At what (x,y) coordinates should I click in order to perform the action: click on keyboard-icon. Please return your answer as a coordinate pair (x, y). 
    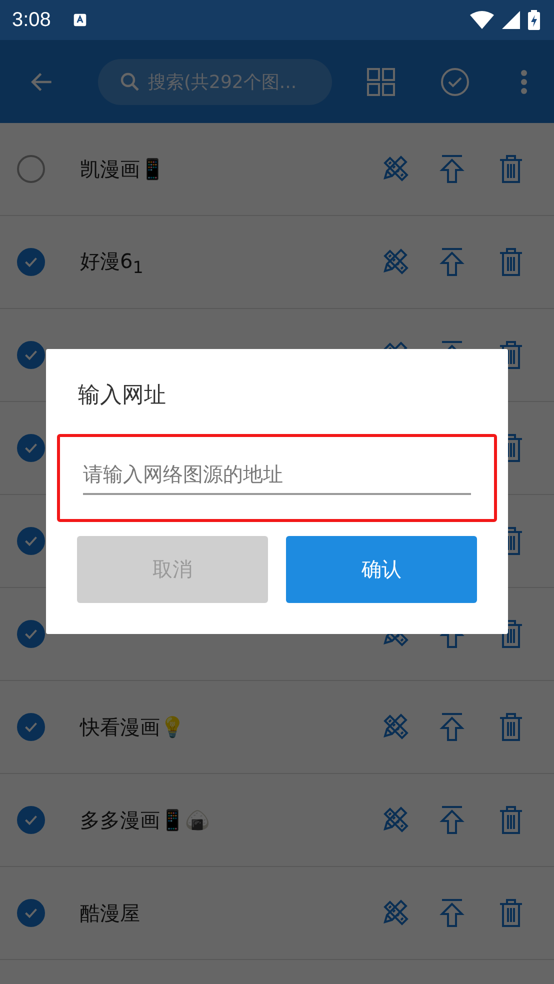
    Looking at the image, I should click on (79, 20).